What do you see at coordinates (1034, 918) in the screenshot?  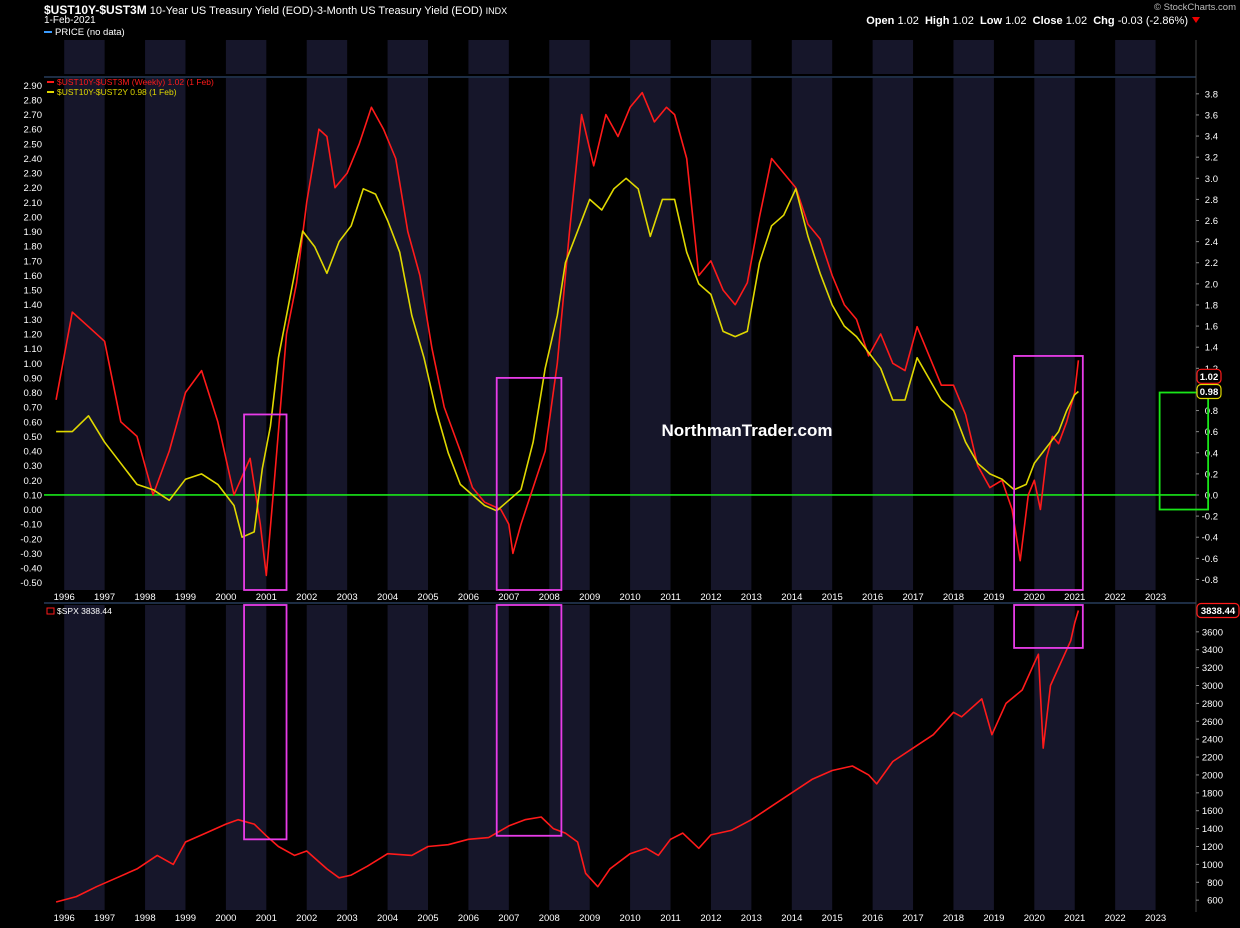 I see `x-axis-tick-label: 2020` at bounding box center [1034, 918].